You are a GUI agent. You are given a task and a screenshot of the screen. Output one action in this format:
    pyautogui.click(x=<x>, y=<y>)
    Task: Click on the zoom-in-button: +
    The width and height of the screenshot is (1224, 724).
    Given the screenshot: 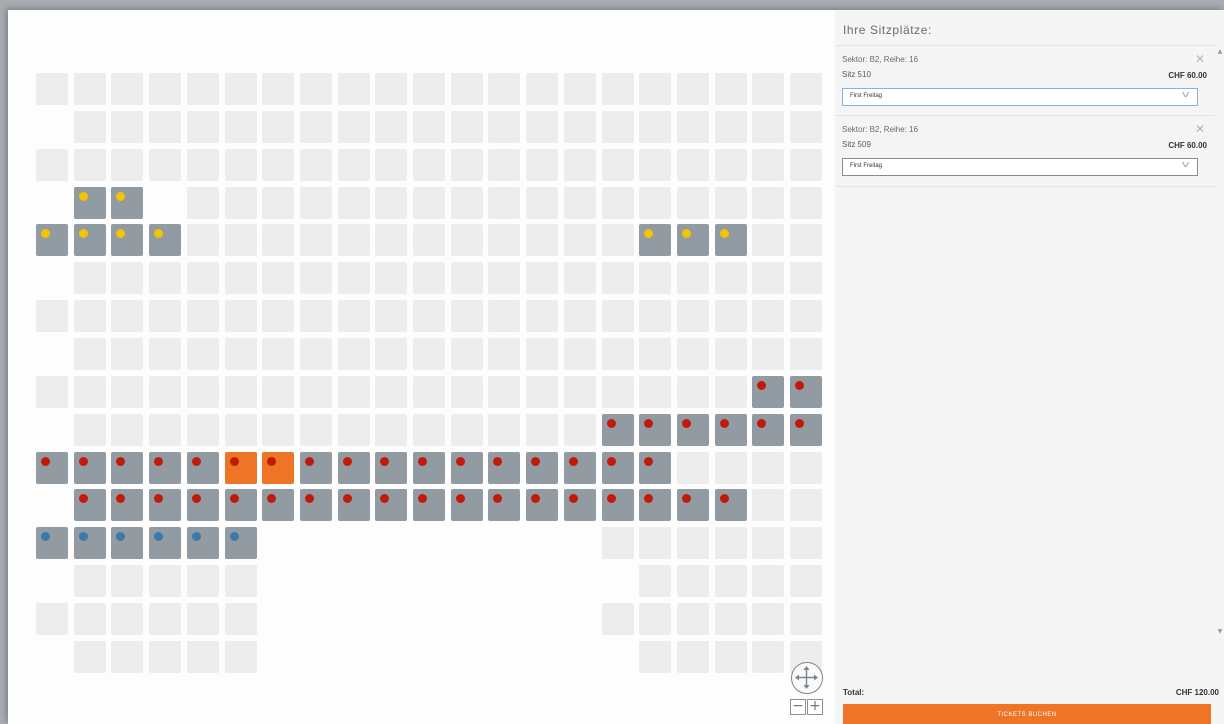 What is the action you would take?
    pyautogui.click(x=815, y=707)
    